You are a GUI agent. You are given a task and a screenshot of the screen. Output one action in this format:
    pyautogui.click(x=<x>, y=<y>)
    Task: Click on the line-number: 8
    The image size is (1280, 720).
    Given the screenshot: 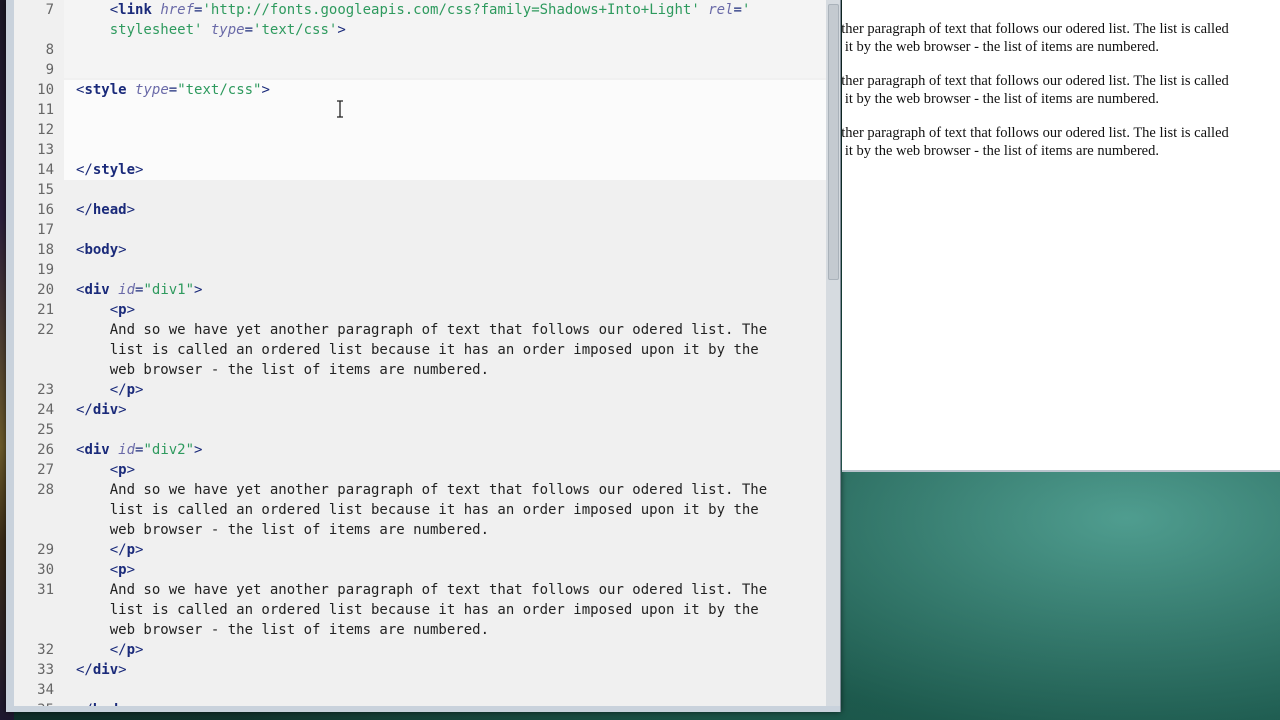 What is the action you would take?
    pyautogui.click(x=49, y=50)
    